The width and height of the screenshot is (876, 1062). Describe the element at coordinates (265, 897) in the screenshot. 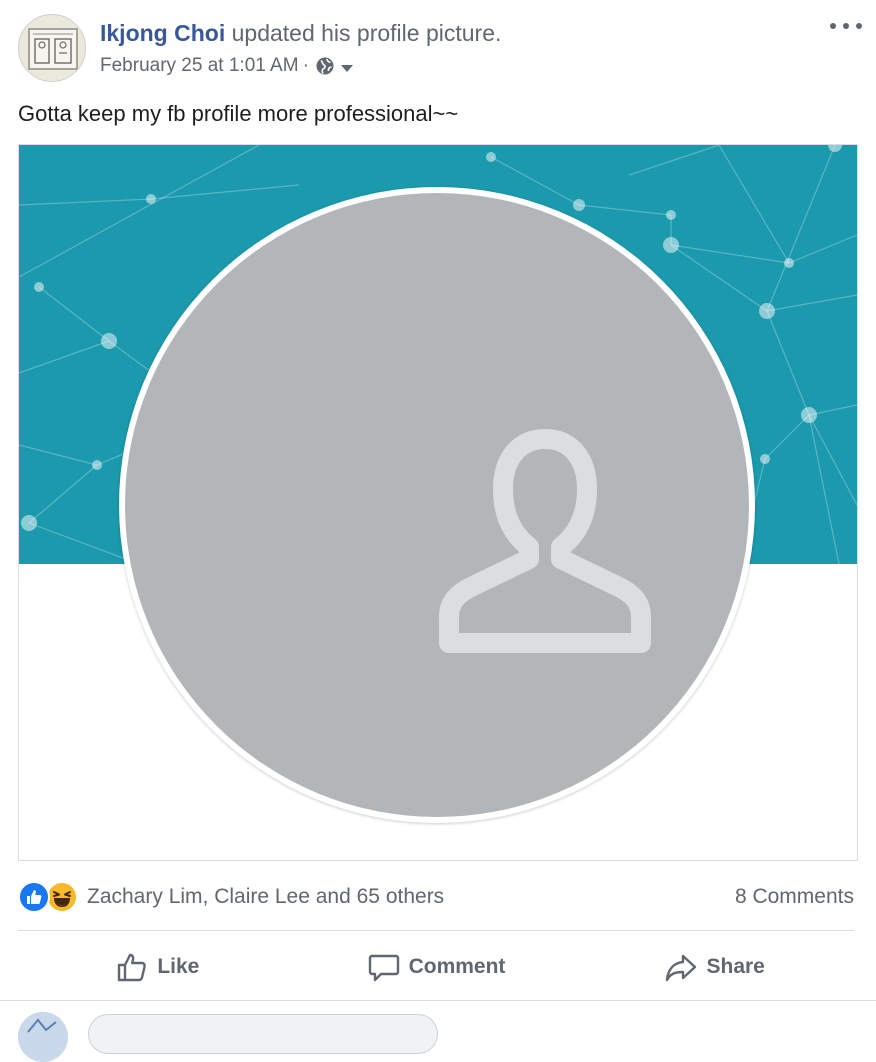

I see `reactors-summary-link: Zachary Lim, Claire Lee and 65 others` at that location.